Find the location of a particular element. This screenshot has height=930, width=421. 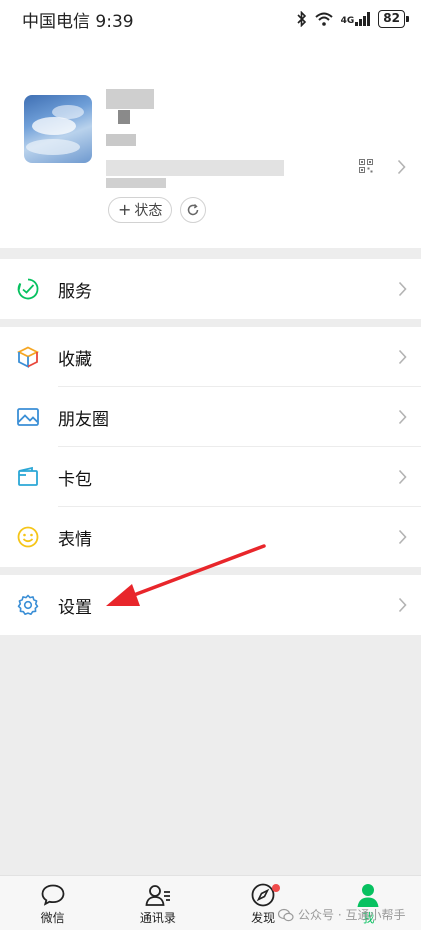

wechat-logo-icon is located at coordinates (286, 914).